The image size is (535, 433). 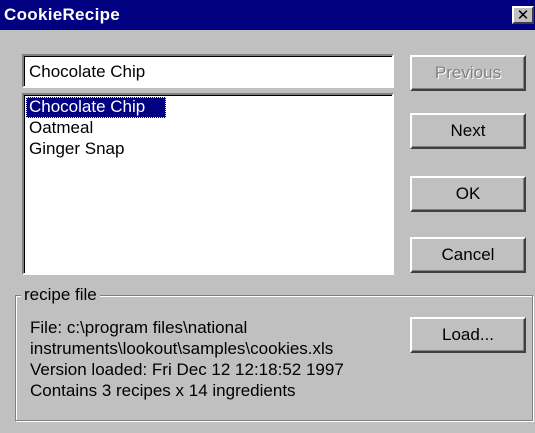 I want to click on window-title: CookieRecipe, so click(x=62, y=14).